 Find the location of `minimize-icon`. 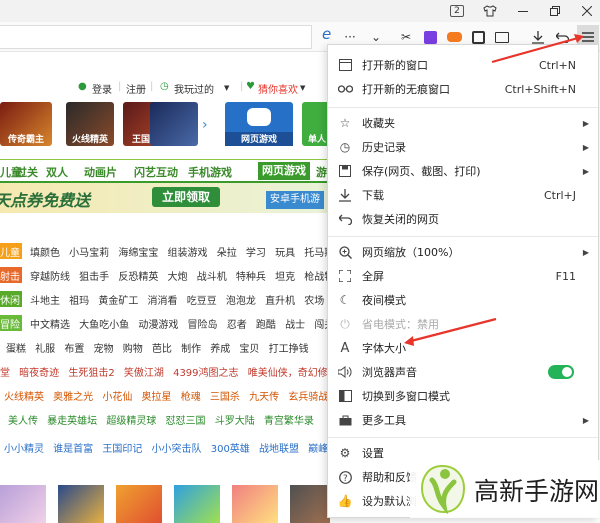

minimize-icon is located at coordinates (523, 11).